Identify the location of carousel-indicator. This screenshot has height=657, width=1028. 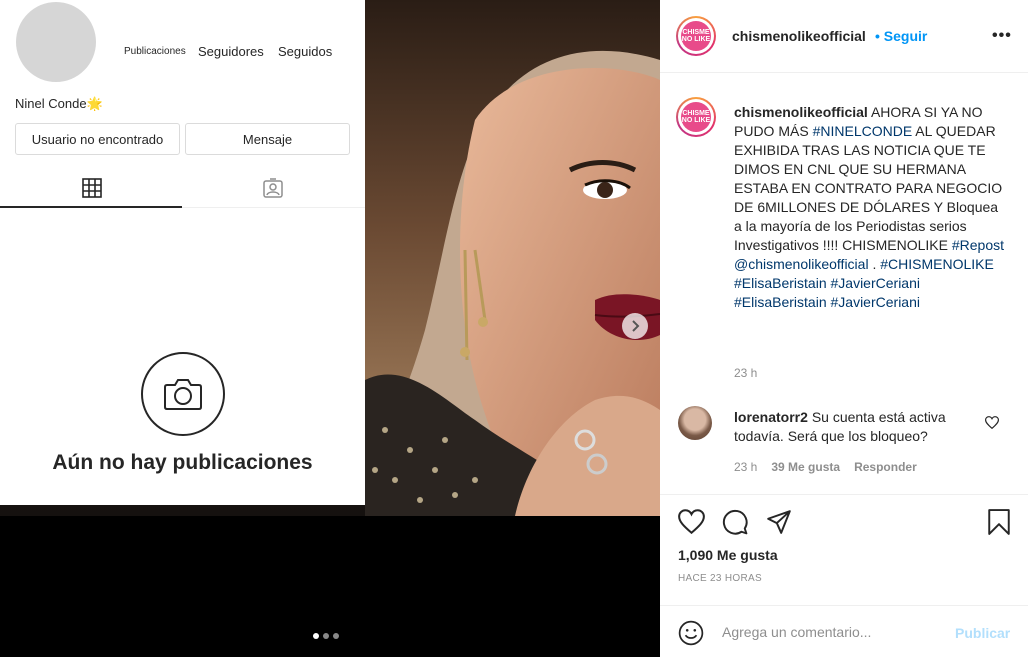
(326, 636).